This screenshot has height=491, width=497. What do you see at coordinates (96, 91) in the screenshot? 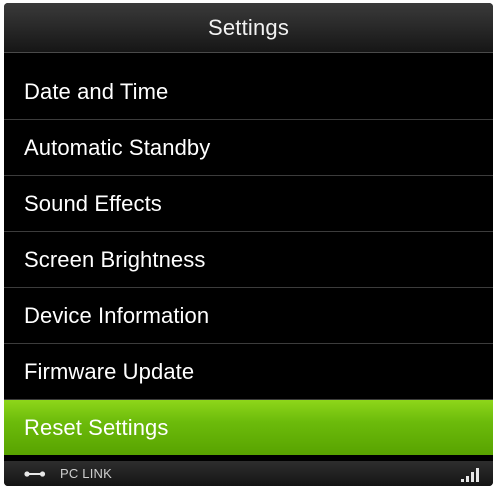
I see `menu-item-label: Date and Time` at bounding box center [96, 91].